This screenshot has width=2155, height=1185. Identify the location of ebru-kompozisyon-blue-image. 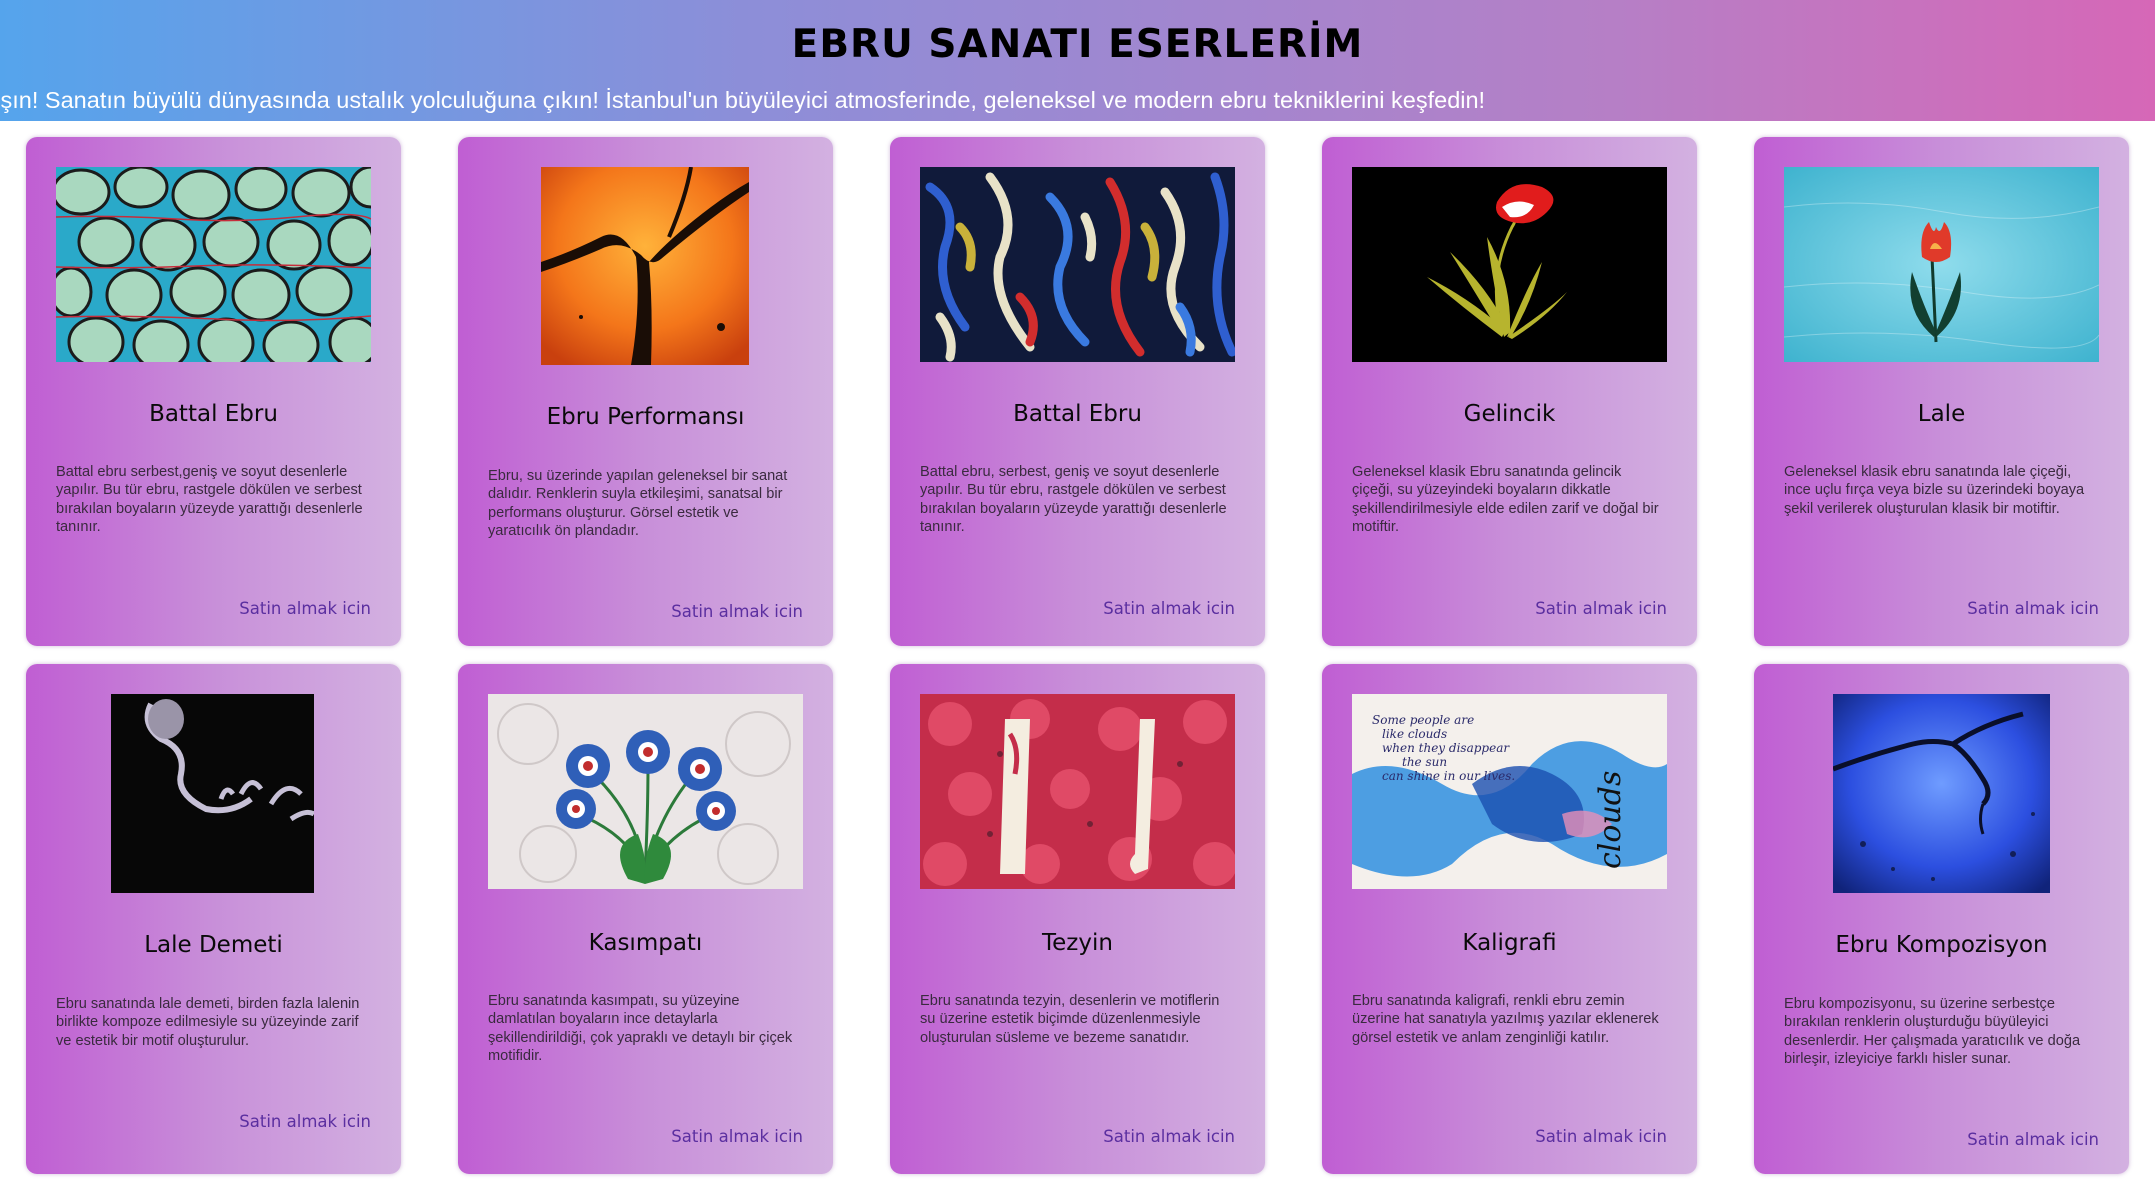
(1941, 793).